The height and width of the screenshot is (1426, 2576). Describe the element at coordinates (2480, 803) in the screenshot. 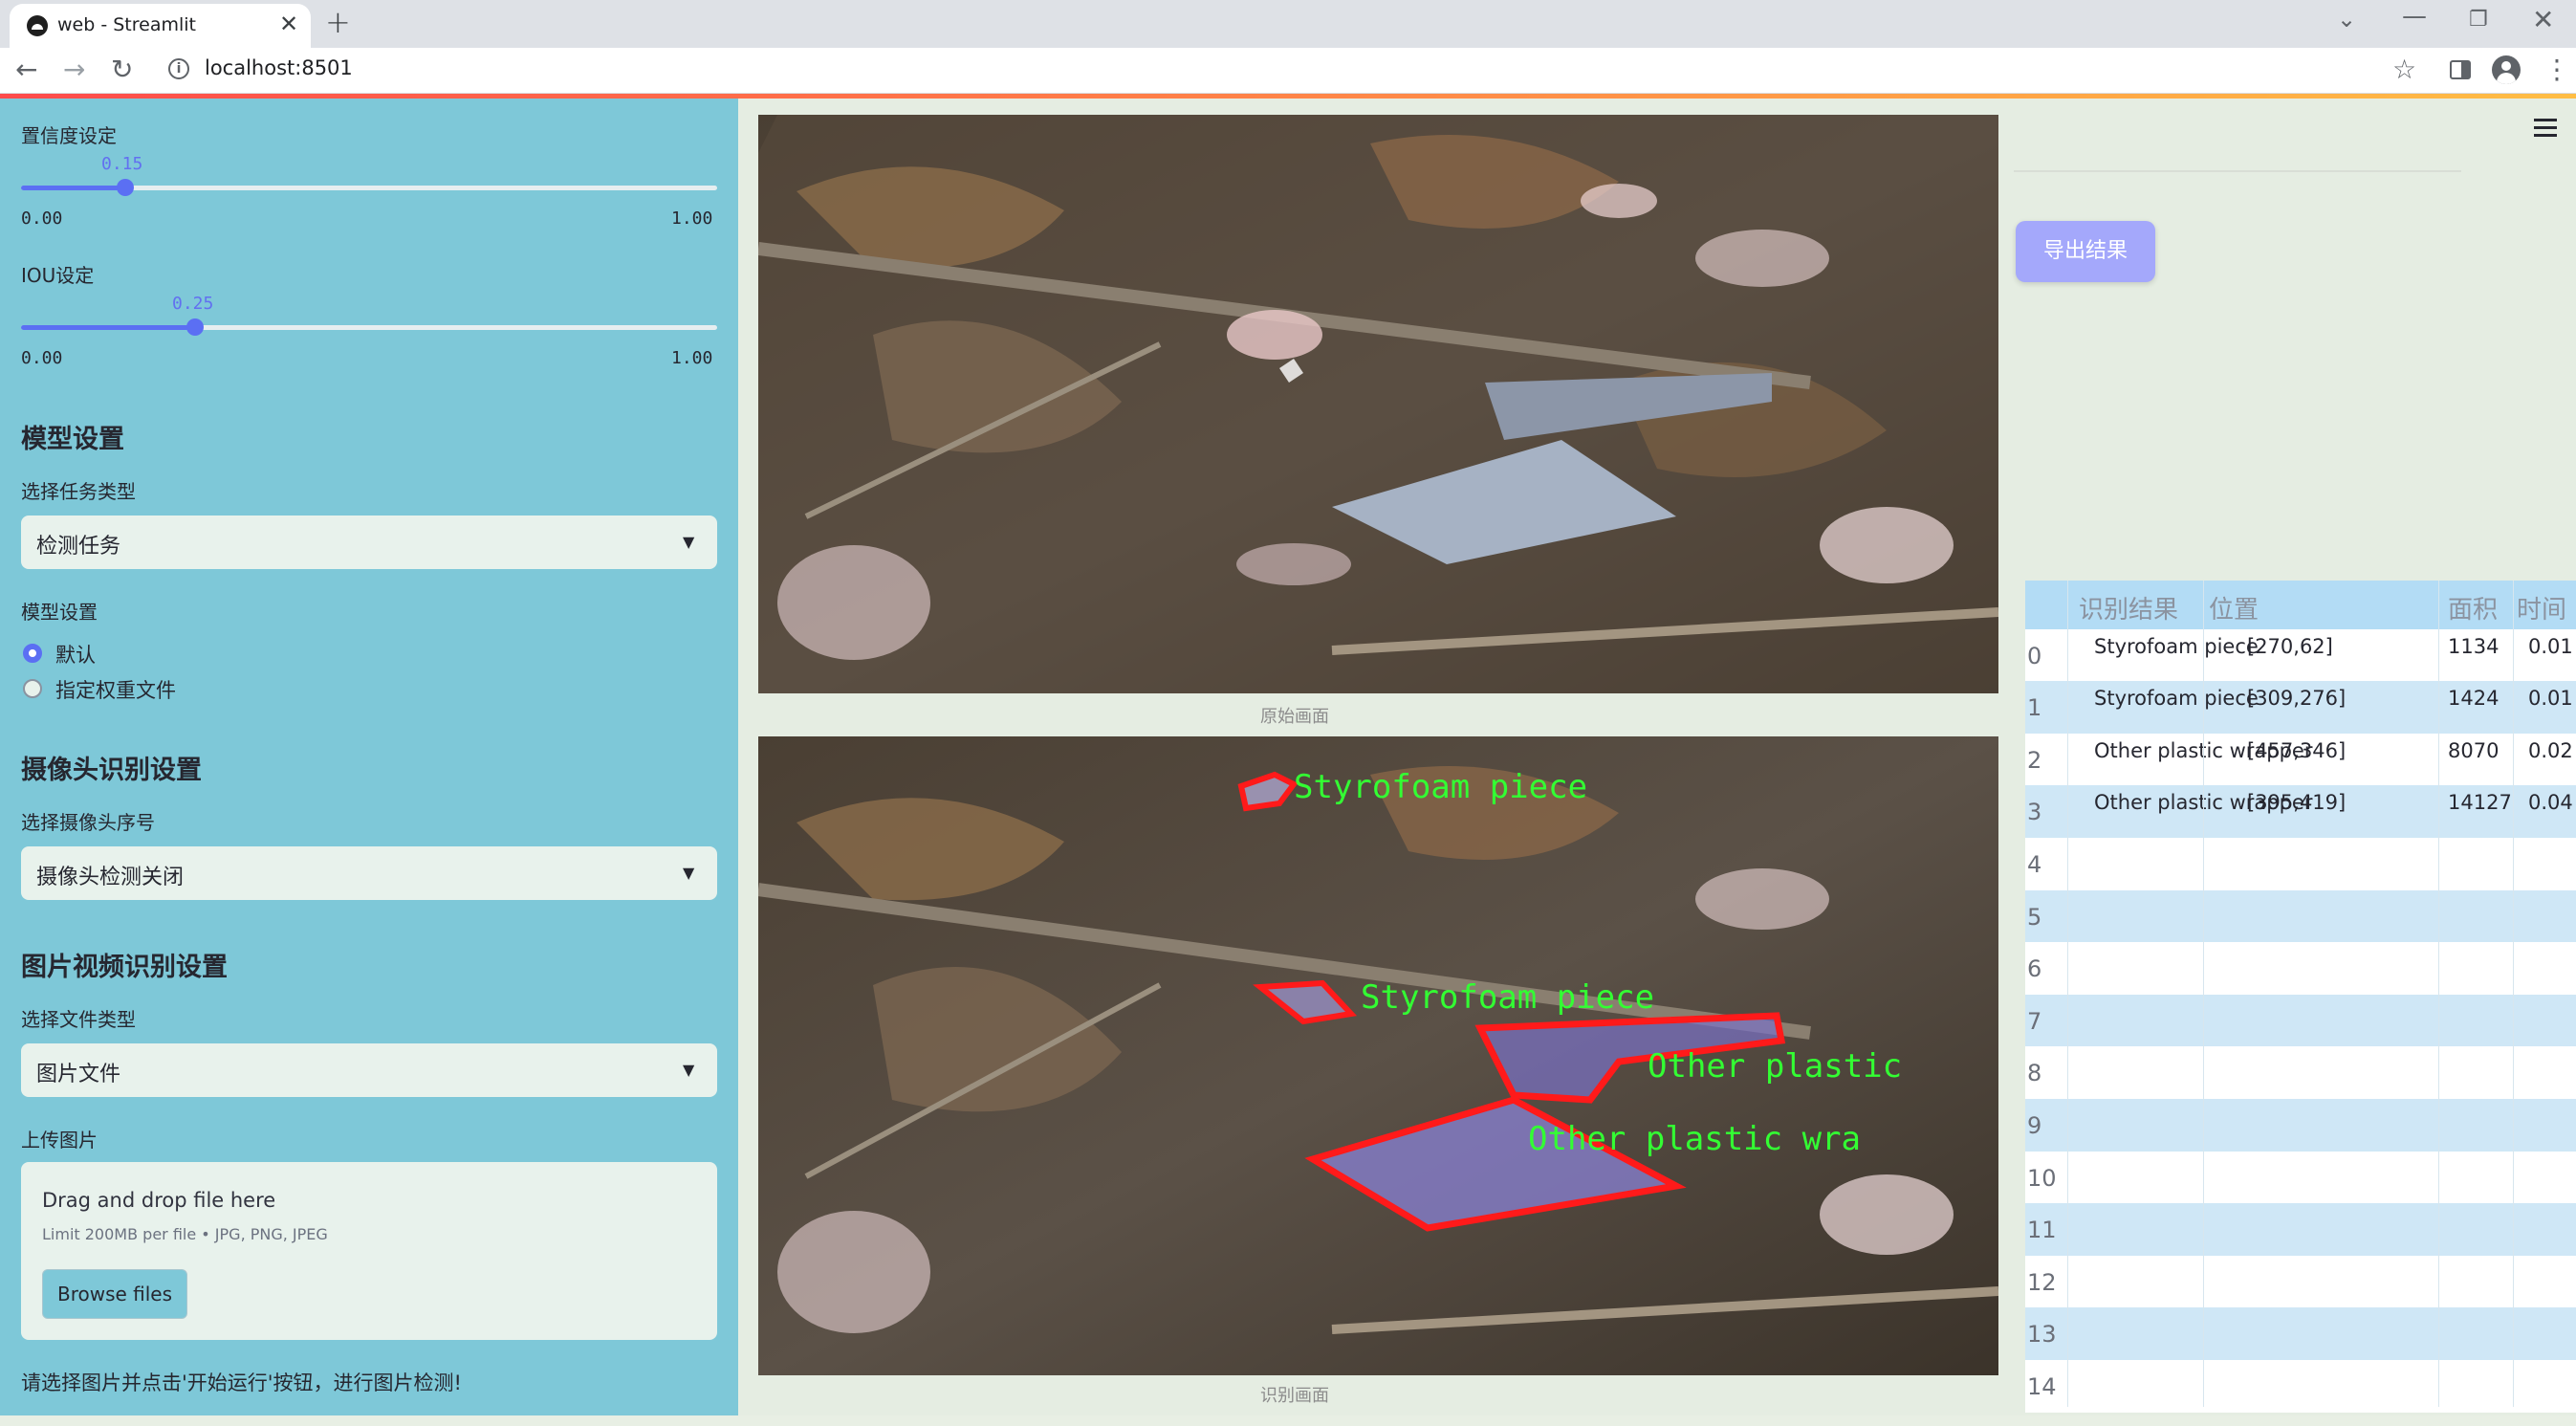

I see `table-cell-area: 14127` at that location.